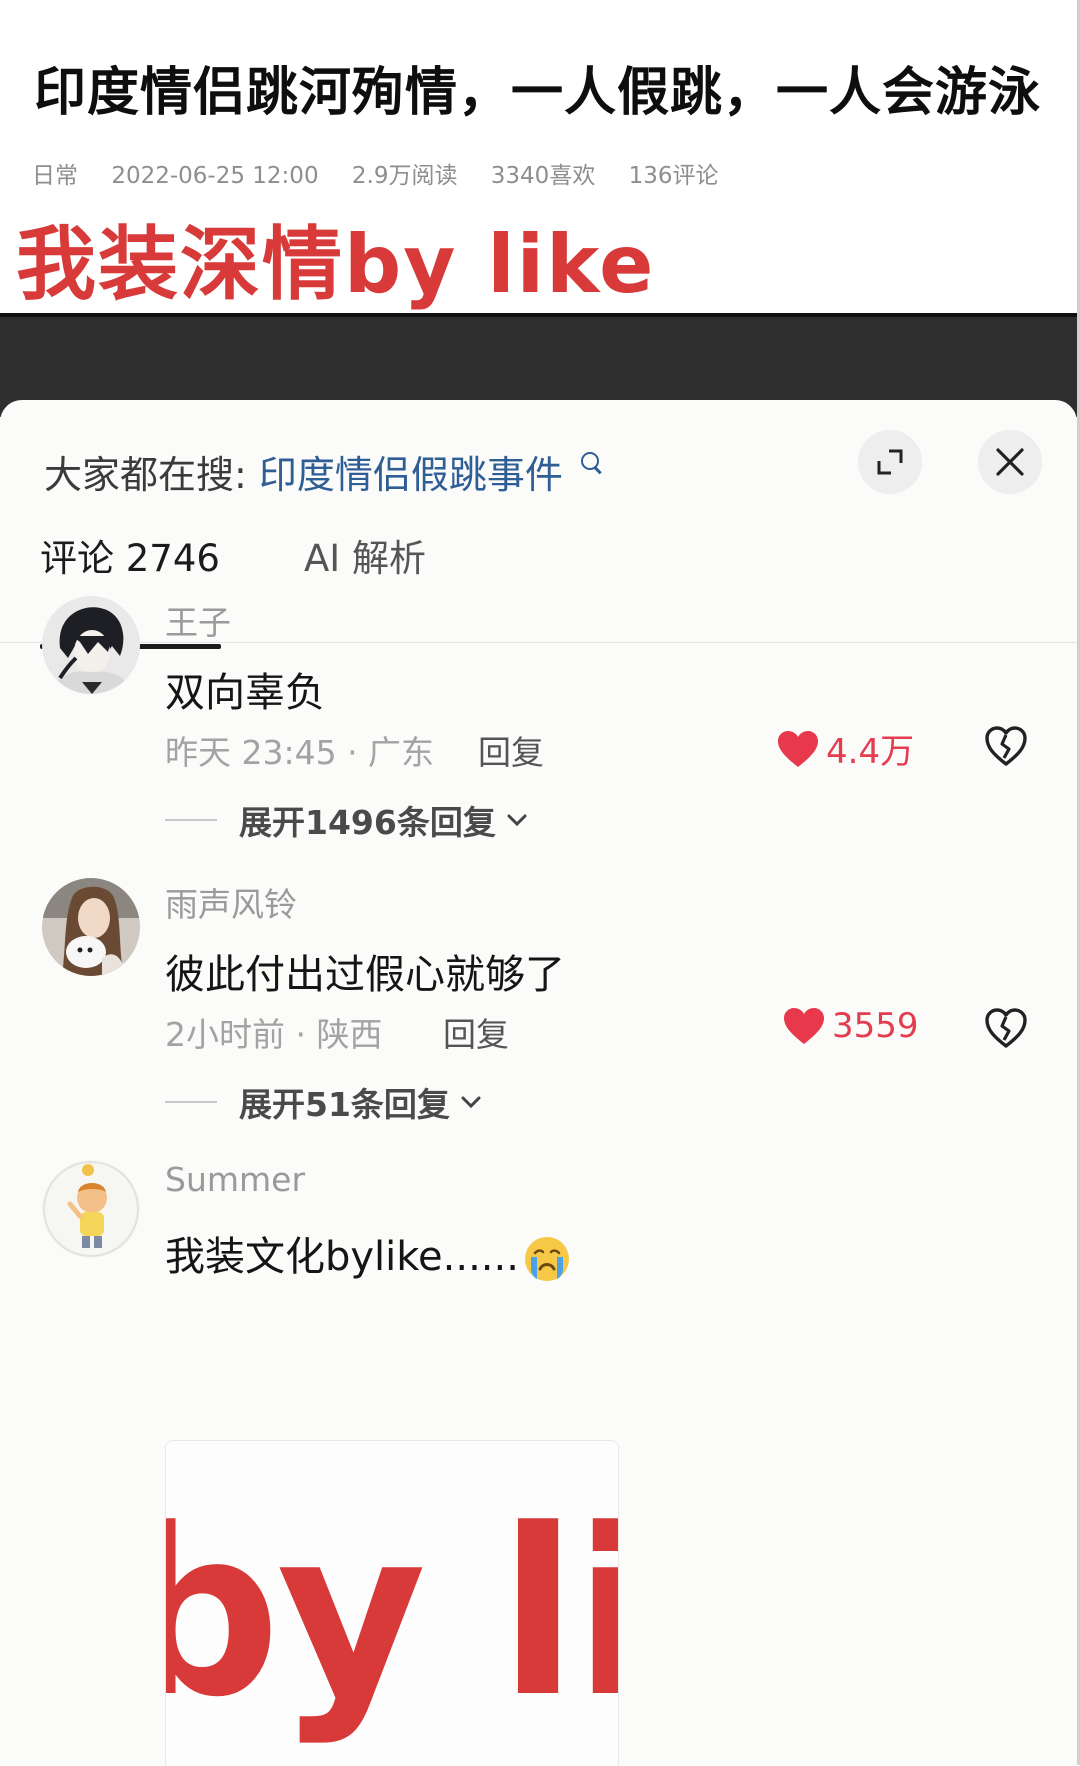 This screenshot has width=1080, height=1766. I want to click on trending-search-term: 印度情侣假跳事件, so click(411, 475).